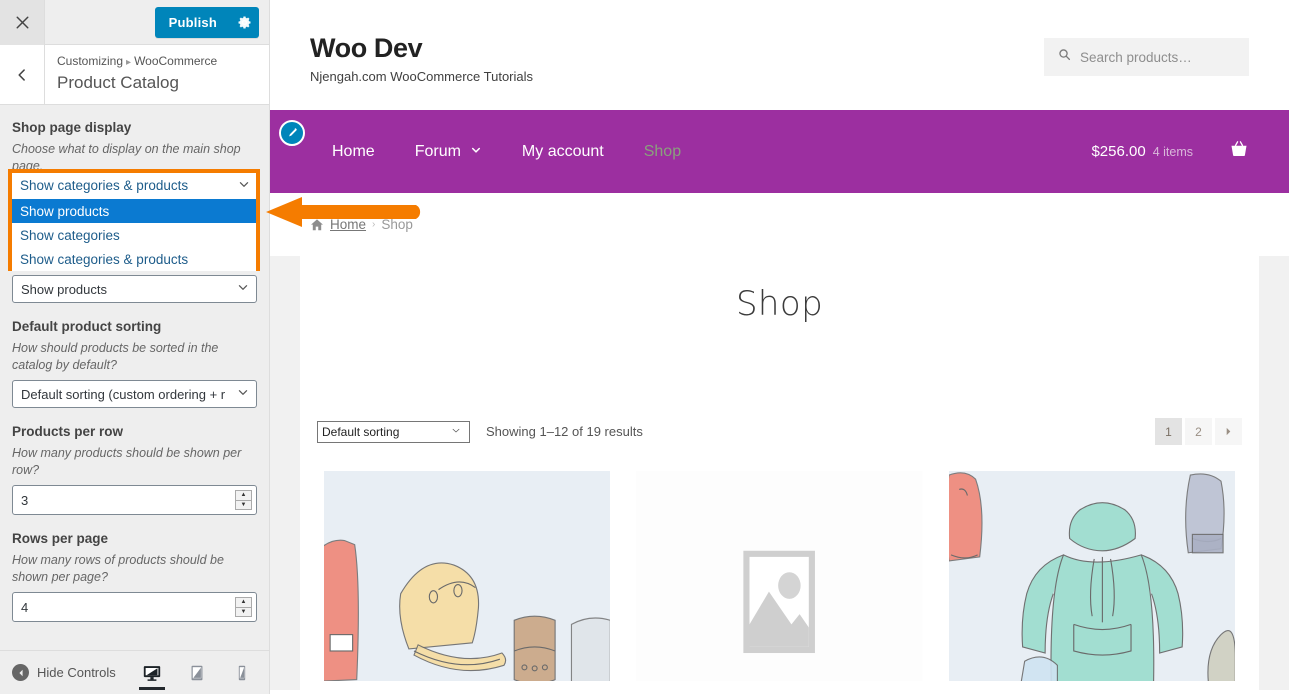  Describe the element at coordinates (152, 673) in the screenshot. I see `device-desktop-button` at that location.